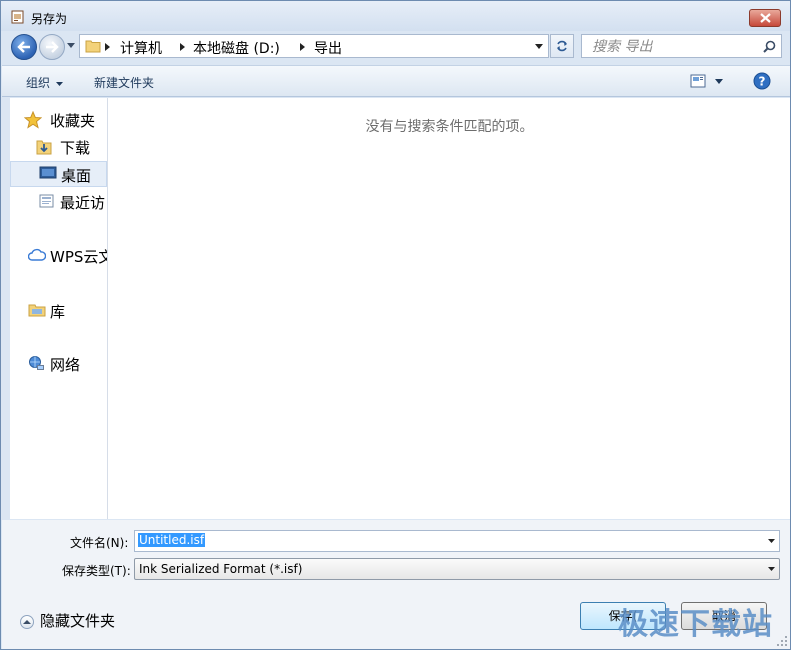  I want to click on filename-field: Untitled.isf, so click(457, 541).